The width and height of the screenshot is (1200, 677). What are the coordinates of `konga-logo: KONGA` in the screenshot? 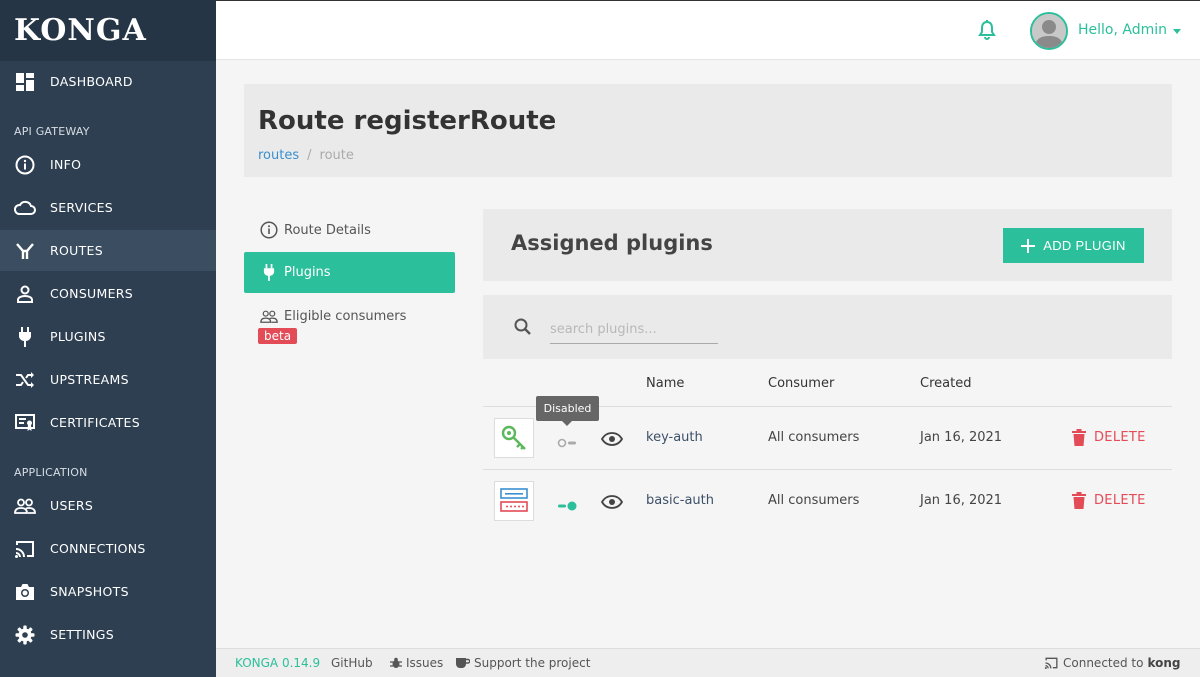 It's located at (80, 30).